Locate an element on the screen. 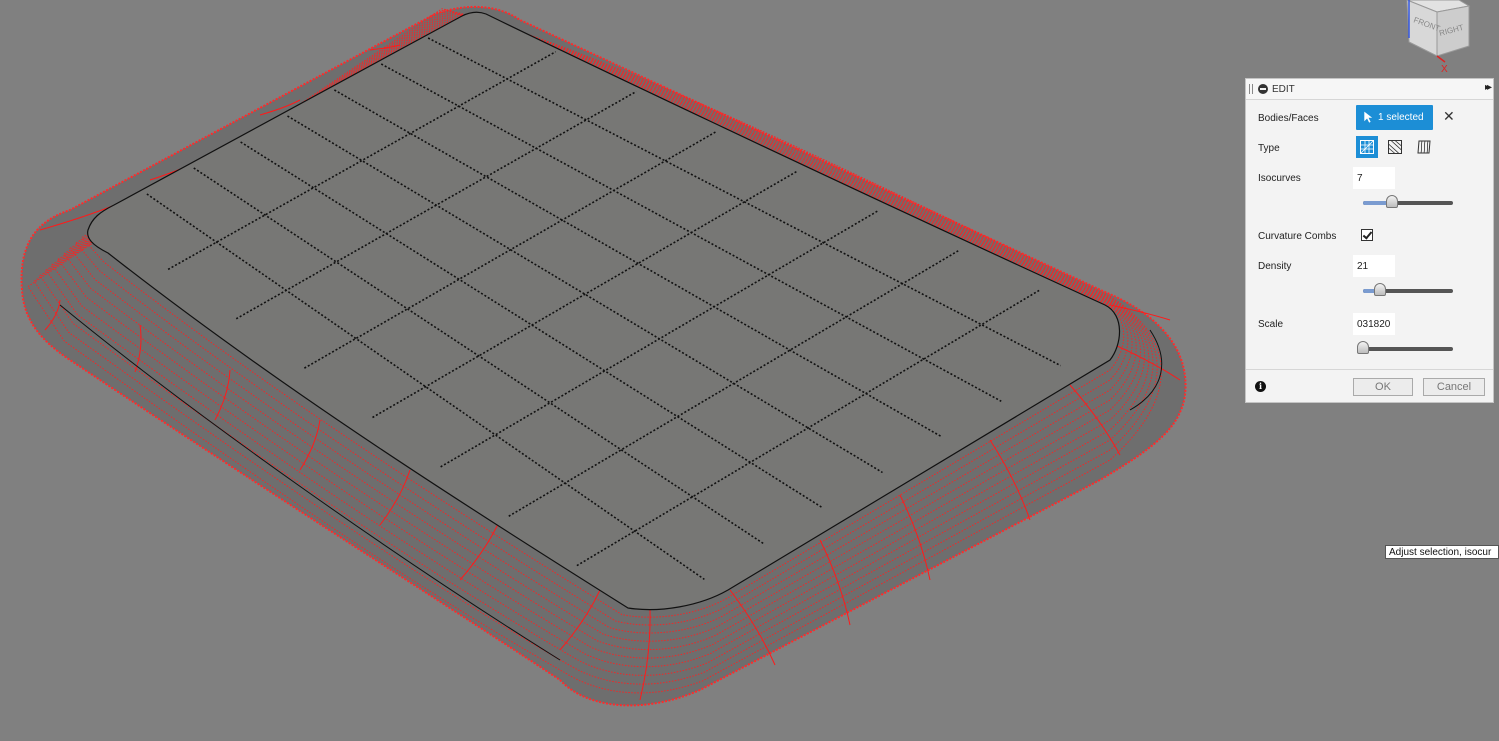 The width and height of the screenshot is (1499, 741). type-curve-button is located at coordinates (1424, 147).